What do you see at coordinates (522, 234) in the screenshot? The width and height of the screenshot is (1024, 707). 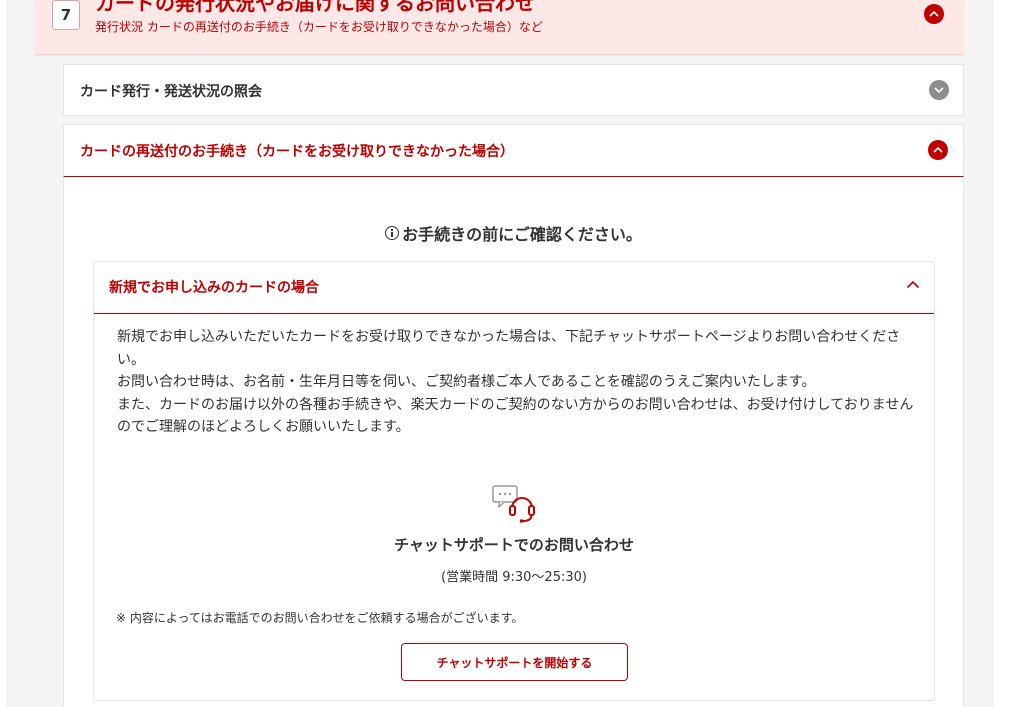 I see `notice-text: お手続きの前にご確認ください。` at bounding box center [522, 234].